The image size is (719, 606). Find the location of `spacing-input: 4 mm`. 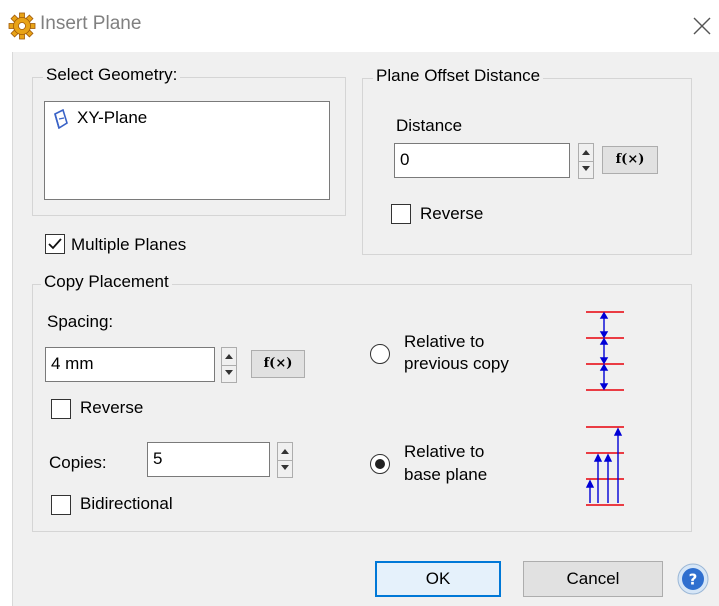

spacing-input: 4 mm is located at coordinates (130, 364).